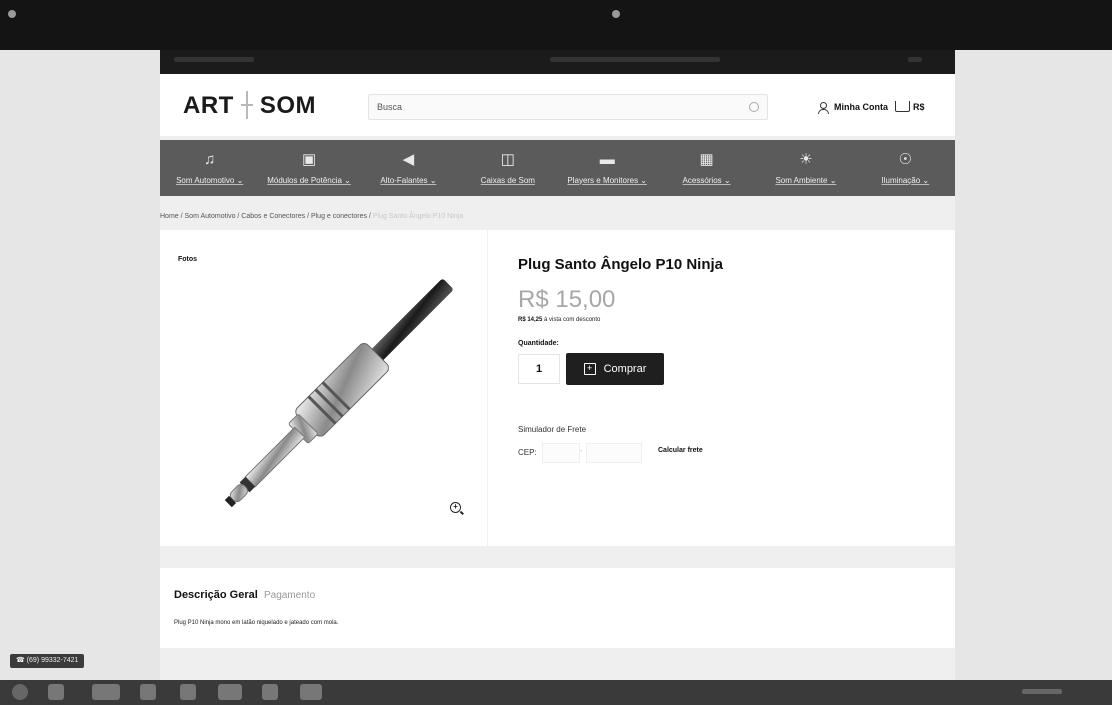 This screenshot has height=705, width=1112. Describe the element at coordinates (567, 299) in the screenshot. I see `product-price: R$ 15,00` at that location.